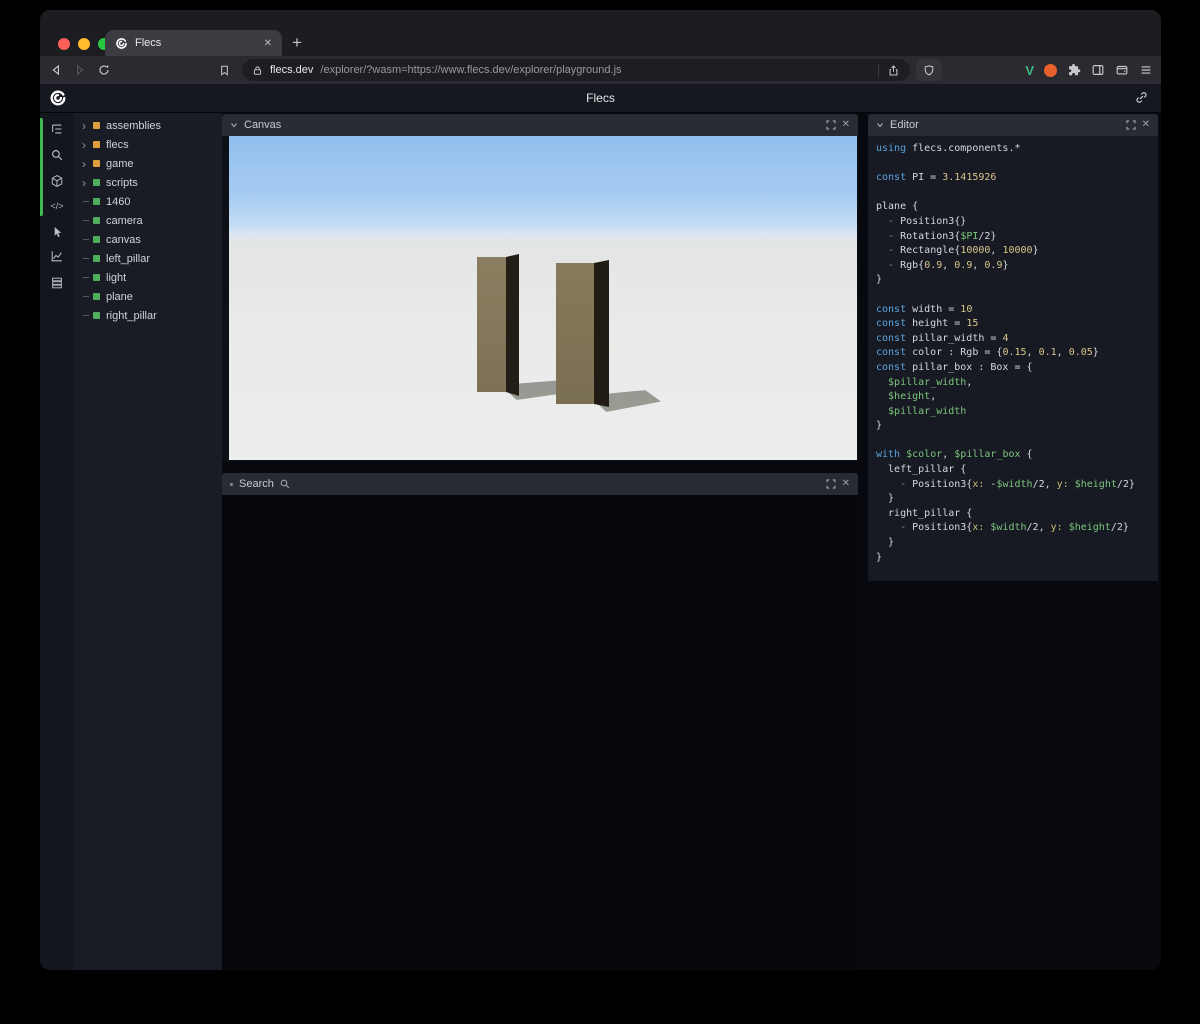  Describe the element at coordinates (268, 43) in the screenshot. I see `tab-close-icon: ✕` at that location.